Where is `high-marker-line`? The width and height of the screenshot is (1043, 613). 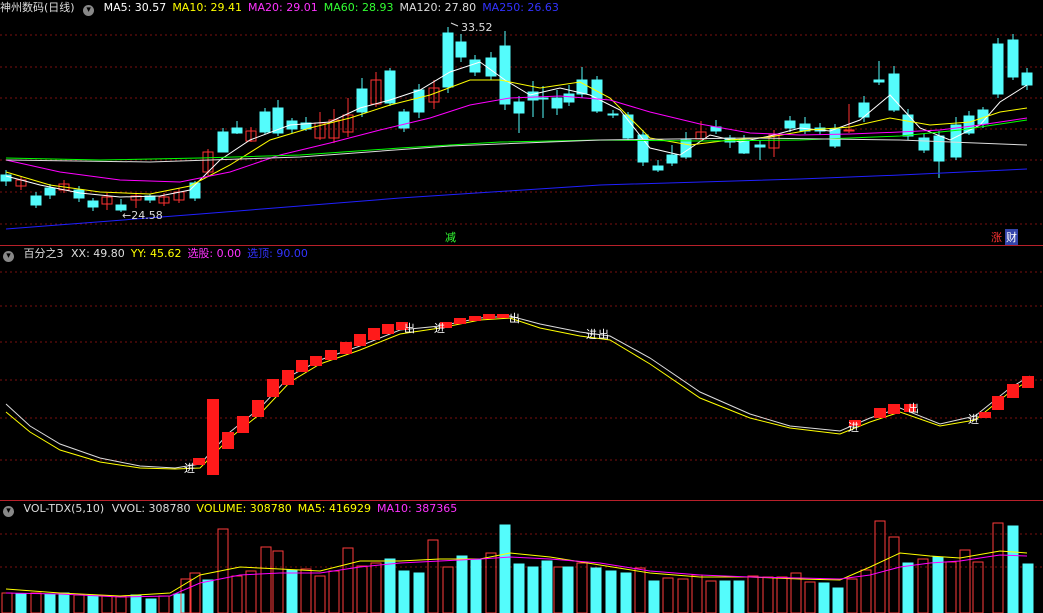
high-marker-line is located at coordinates (454, 24).